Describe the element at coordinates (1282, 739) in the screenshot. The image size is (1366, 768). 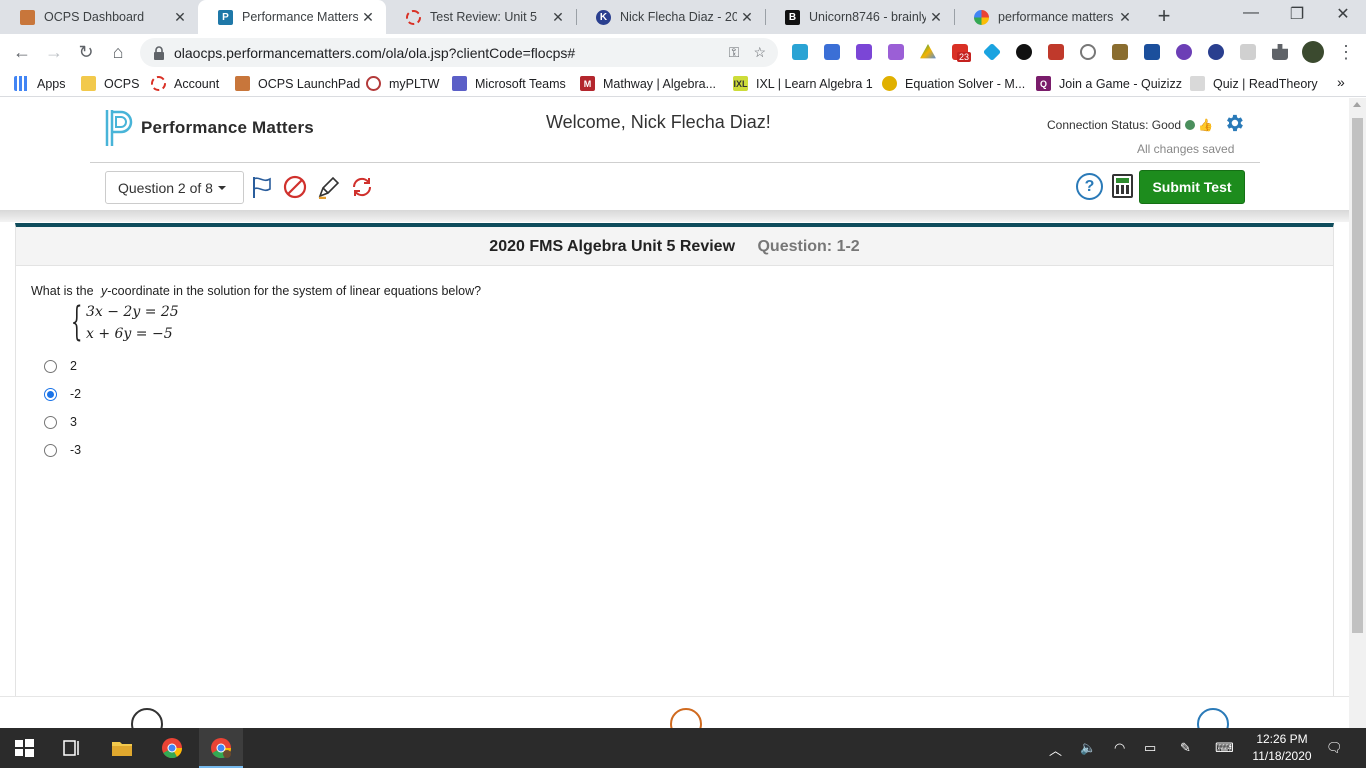
I see `clock-time: 12:26 PM` at that location.